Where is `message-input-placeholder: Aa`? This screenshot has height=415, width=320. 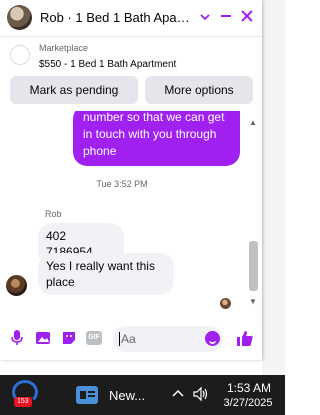 message-input-placeholder: Aa is located at coordinates (128, 339).